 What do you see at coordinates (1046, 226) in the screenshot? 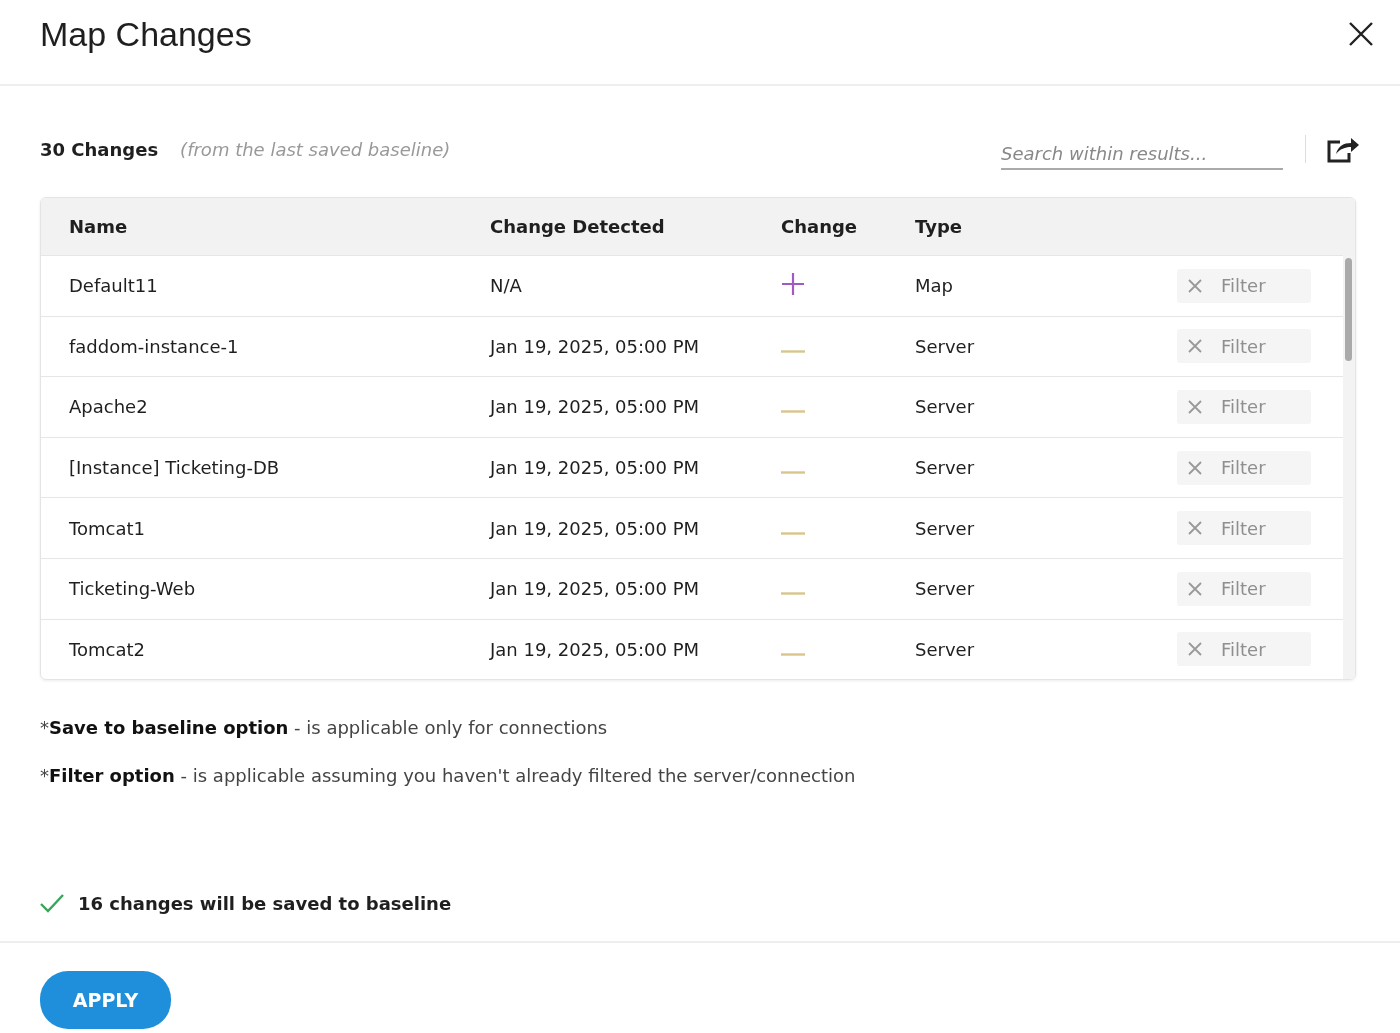
I see `column-header: Type` at bounding box center [1046, 226].